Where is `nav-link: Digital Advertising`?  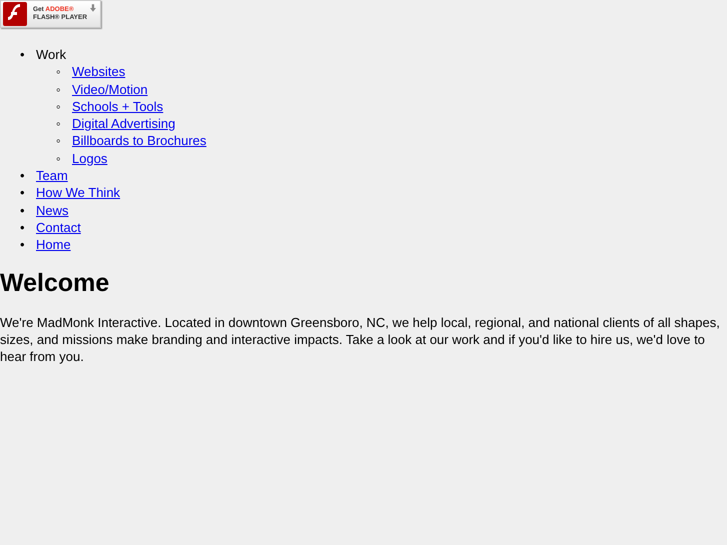
nav-link: Digital Advertising is located at coordinates (124, 123).